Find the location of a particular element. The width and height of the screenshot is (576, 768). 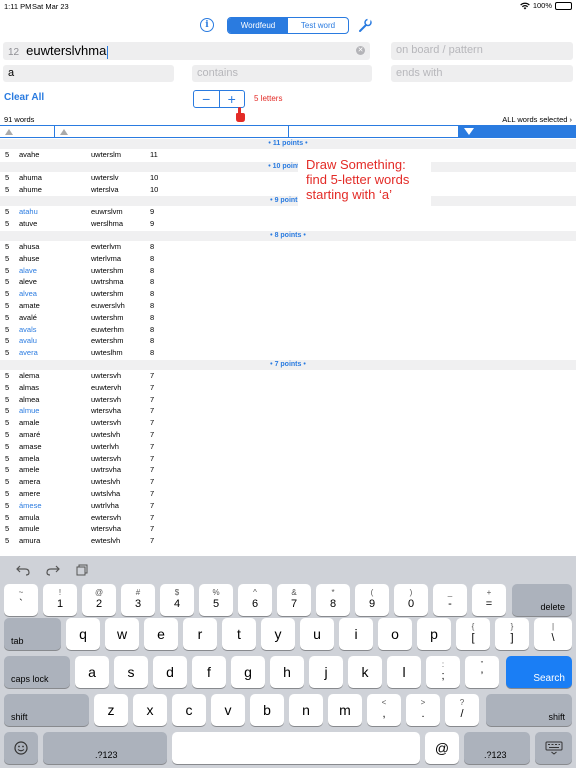

key-slash: ? / is located at coordinates (462, 710).